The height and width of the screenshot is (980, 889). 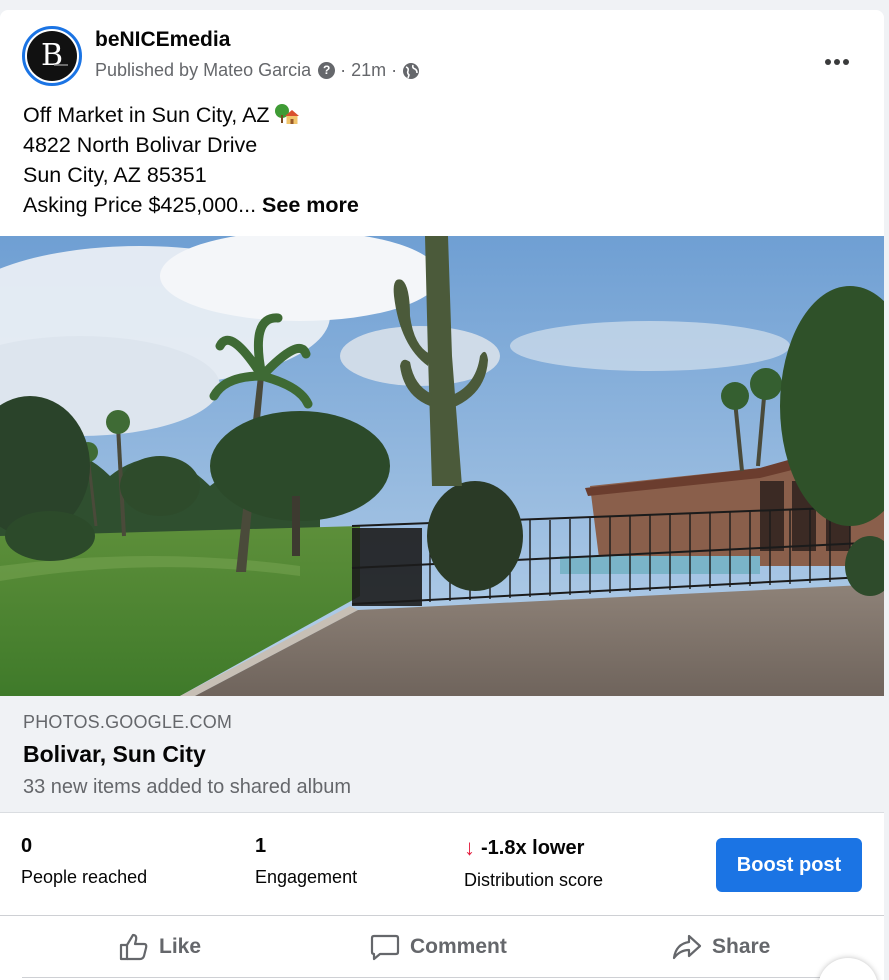 What do you see at coordinates (115, 175) in the screenshot?
I see `post-text-line-3: Sun City, AZ 85351` at bounding box center [115, 175].